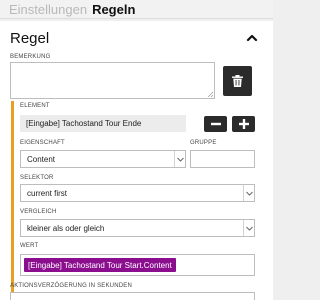  I want to click on element-field: [Eingabe] Tachostand Tour Ende, so click(103, 123).